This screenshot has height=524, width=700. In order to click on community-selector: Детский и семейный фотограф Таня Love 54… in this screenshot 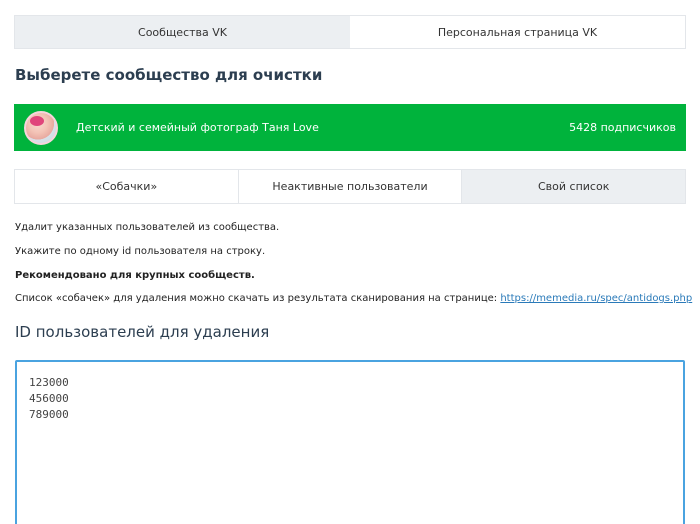, I will do `click(350, 127)`.